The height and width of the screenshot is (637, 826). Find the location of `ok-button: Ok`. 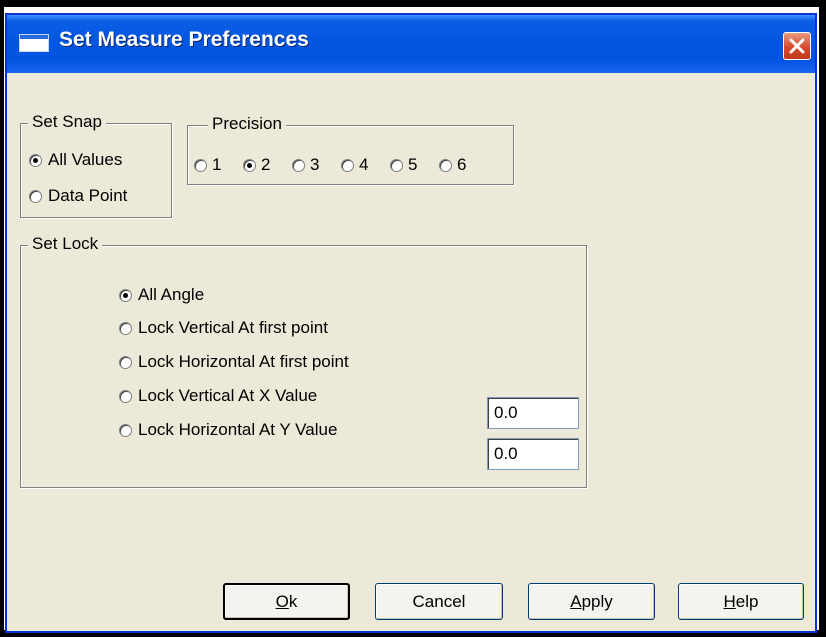

ok-button: Ok is located at coordinates (286, 601).